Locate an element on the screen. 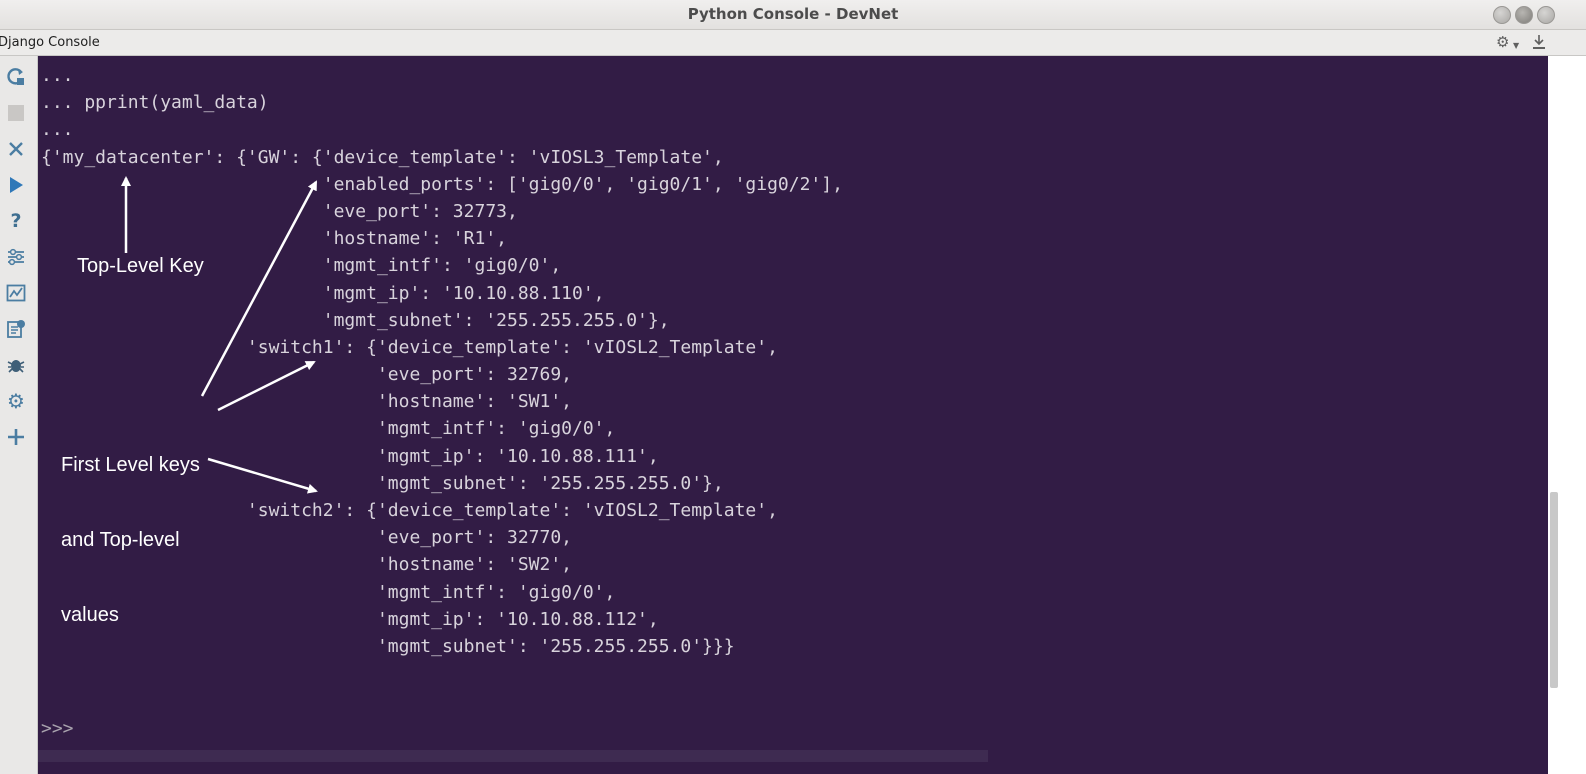 The image size is (1586, 774). tool-window-title: Django Console is located at coordinates (50, 42).